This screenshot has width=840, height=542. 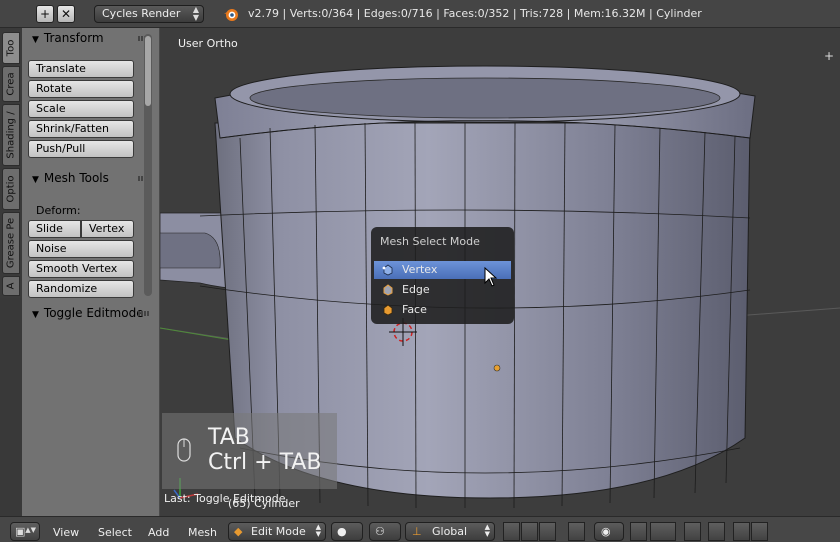 What do you see at coordinates (11, 286) in the screenshot?
I see `tab-animation: A` at bounding box center [11, 286].